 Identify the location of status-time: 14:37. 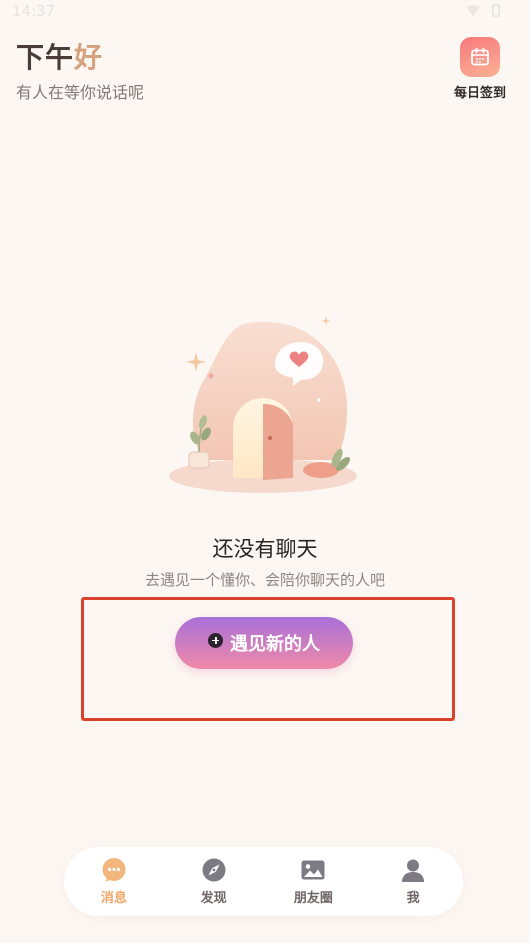
(34, 11).